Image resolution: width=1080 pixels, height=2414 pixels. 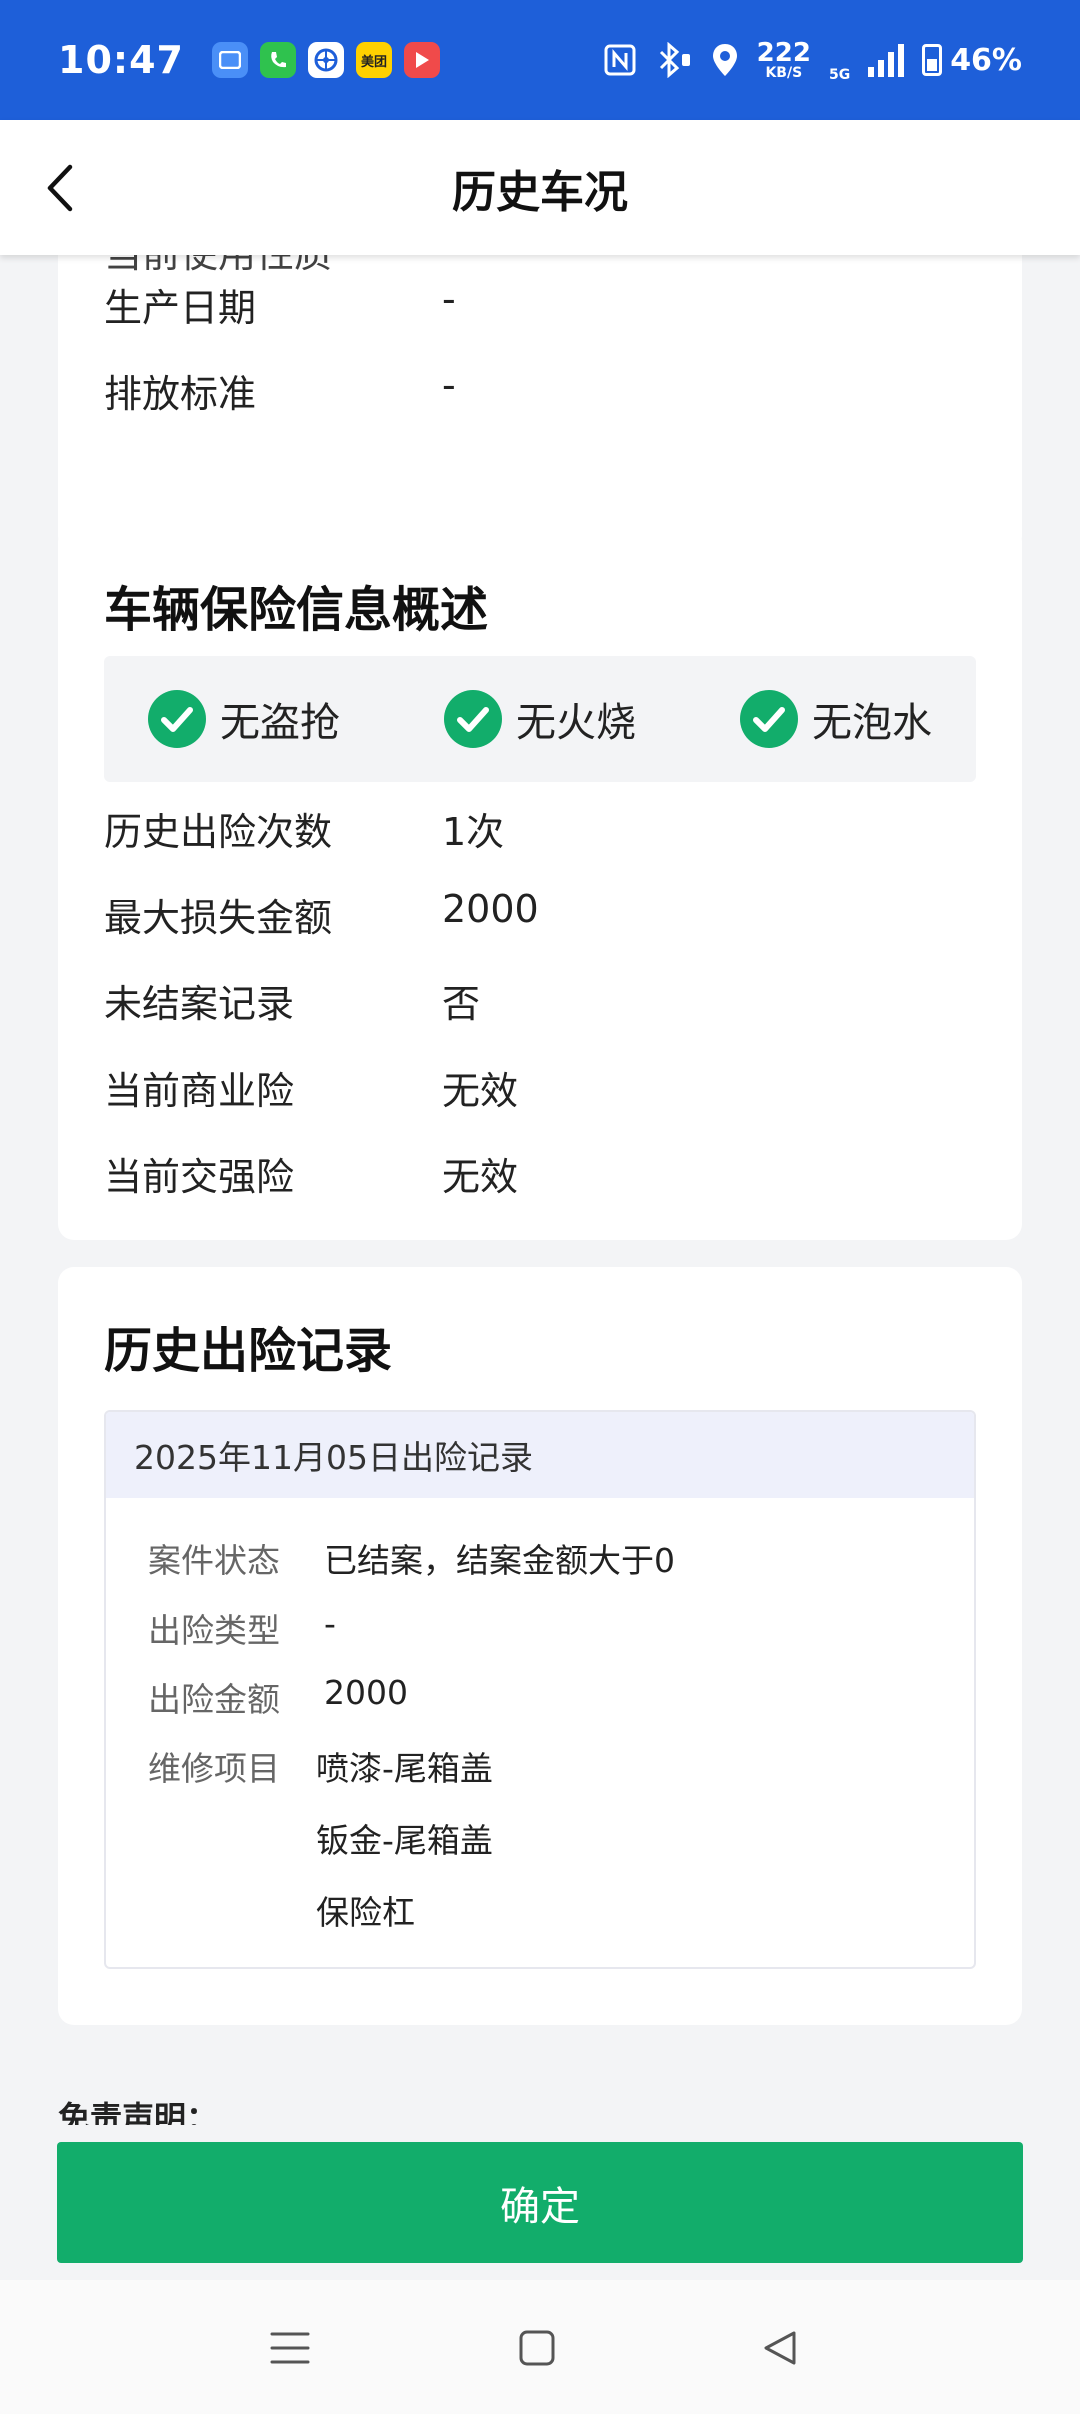 I want to click on notification-app-icons: 美团, so click(x=325, y=60).